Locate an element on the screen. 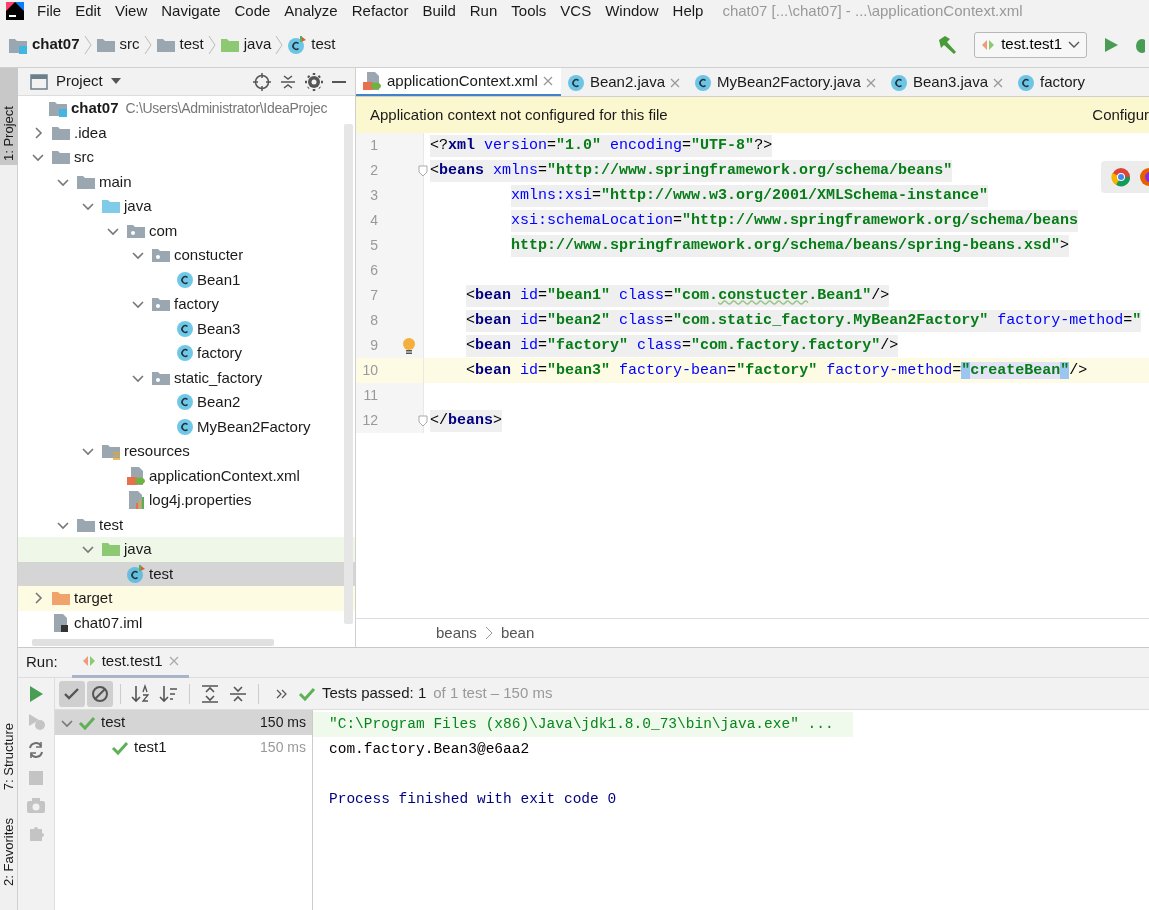 The height and width of the screenshot is (910, 1149). panel-icon is located at coordinates (39, 81).